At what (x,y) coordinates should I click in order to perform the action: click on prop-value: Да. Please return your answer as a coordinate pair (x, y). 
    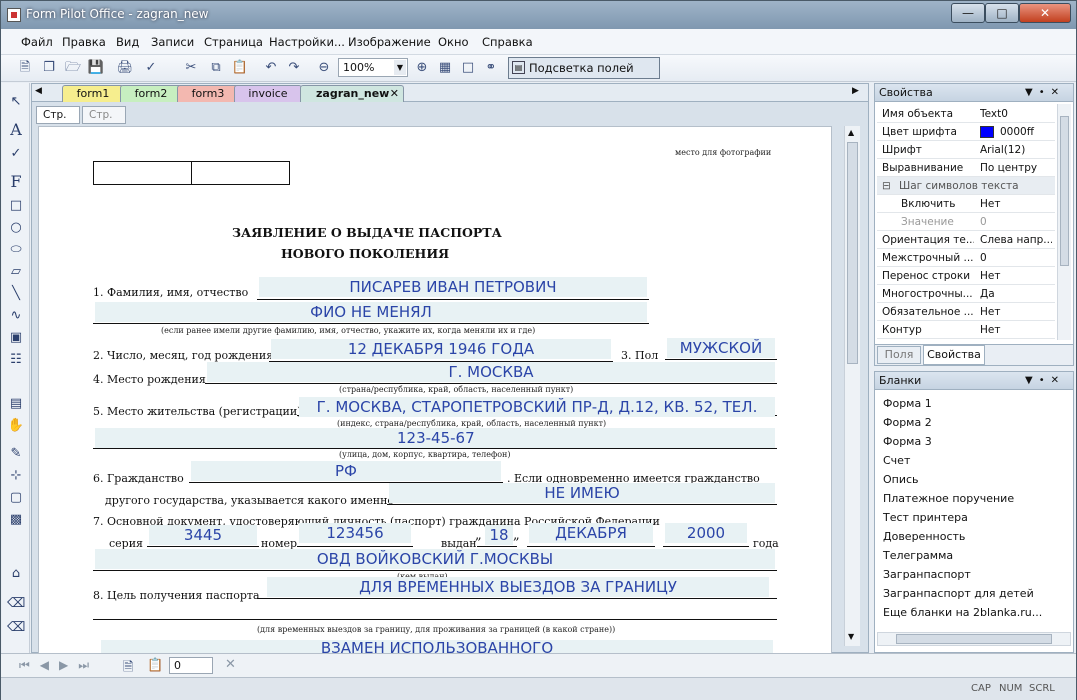
    Looking at the image, I should click on (1016, 294).